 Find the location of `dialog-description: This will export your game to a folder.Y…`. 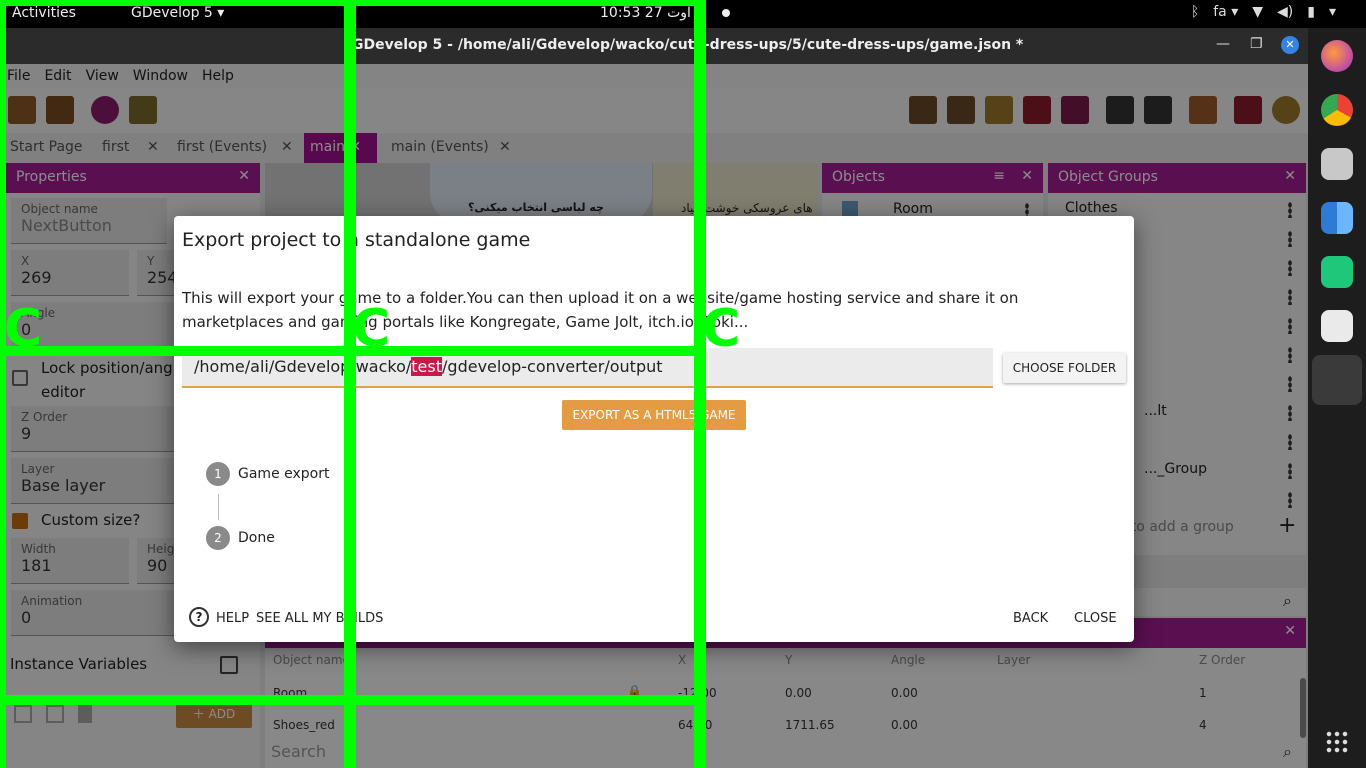

dialog-description: This will export your game to a folder.Y… is located at coordinates (600, 310).